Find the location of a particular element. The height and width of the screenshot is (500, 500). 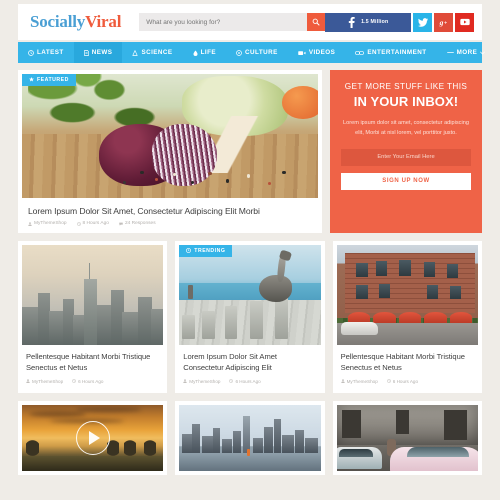

featured-badge-label: FEATURED is located at coordinates (53, 80).